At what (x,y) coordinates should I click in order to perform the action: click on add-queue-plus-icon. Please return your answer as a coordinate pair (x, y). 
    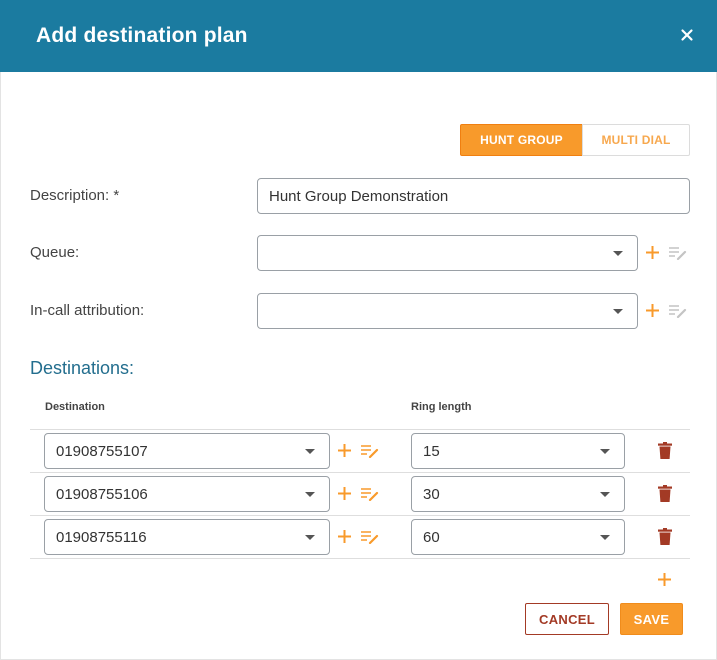
    Looking at the image, I should click on (652, 252).